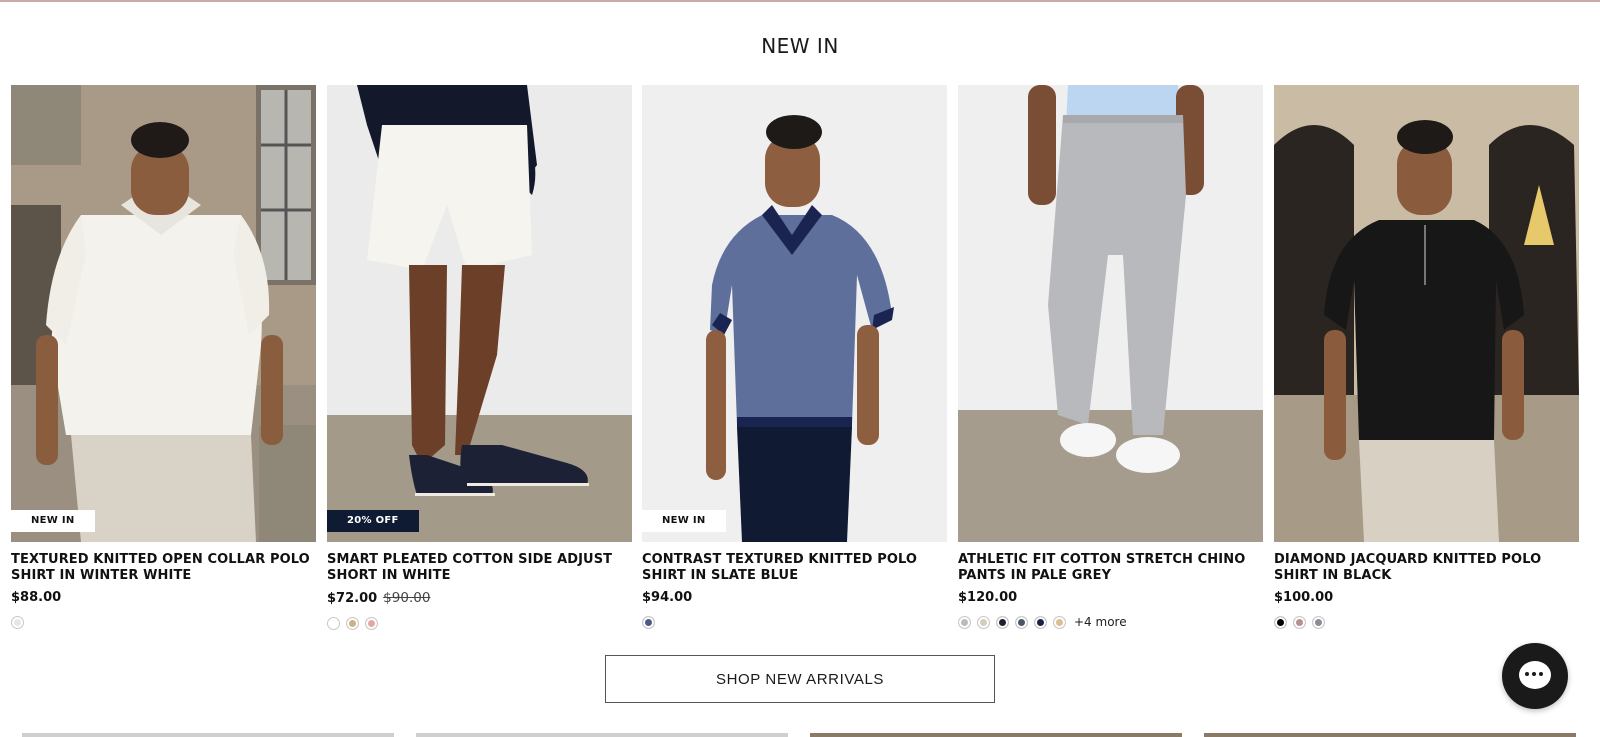 This screenshot has height=737, width=1600. Describe the element at coordinates (988, 597) in the screenshot. I see `product-price: $120.00` at that location.